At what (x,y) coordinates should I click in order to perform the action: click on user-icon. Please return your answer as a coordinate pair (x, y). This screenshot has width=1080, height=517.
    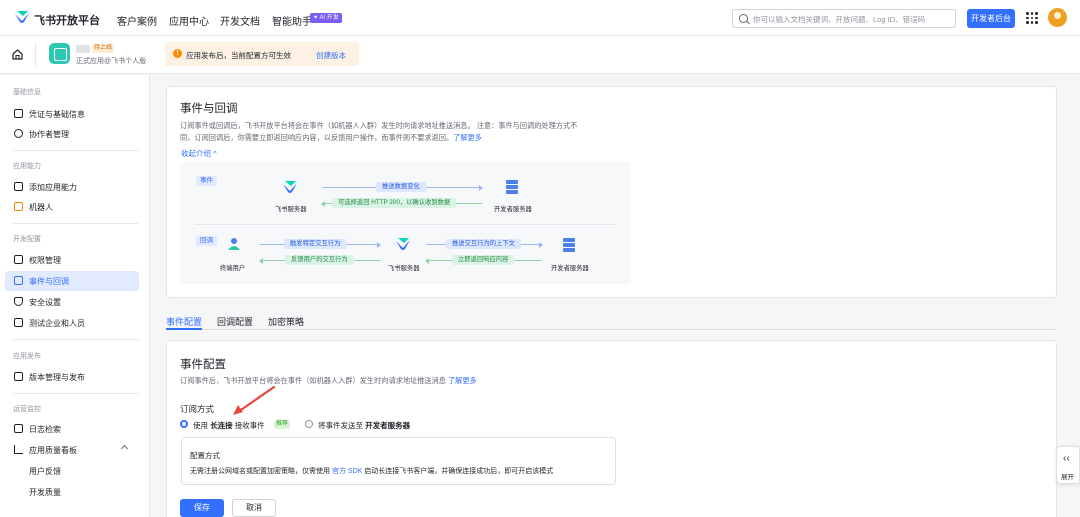
    Looking at the image, I should click on (18, 133).